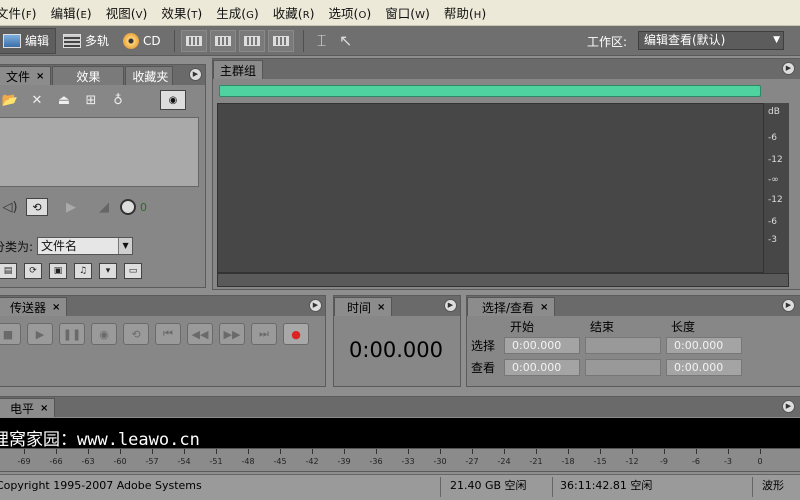  Describe the element at coordinates (104, 334) in the screenshot. I see `play-to-end-icon: ◉` at that location.